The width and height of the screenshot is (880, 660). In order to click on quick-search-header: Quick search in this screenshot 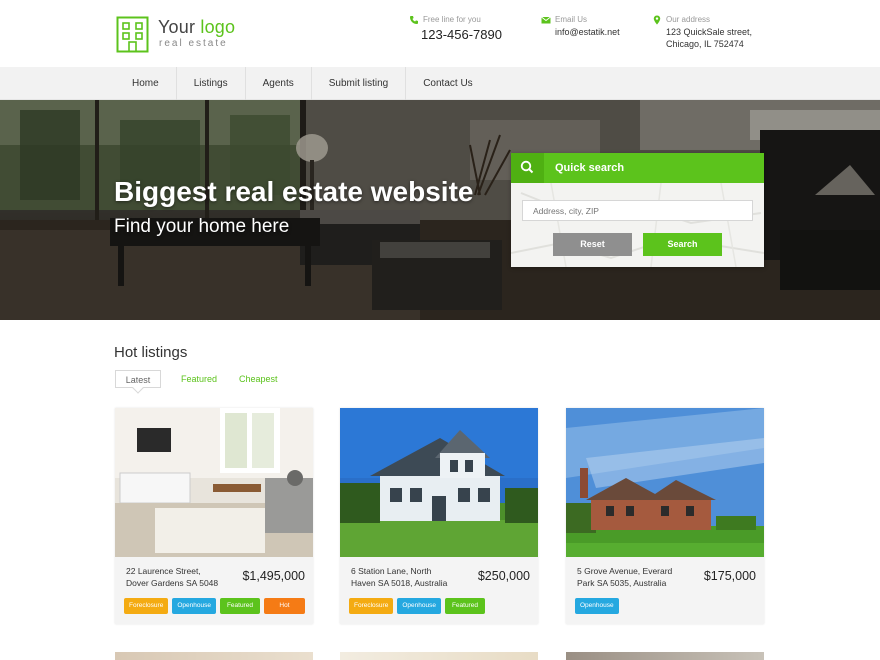, I will do `click(637, 168)`.